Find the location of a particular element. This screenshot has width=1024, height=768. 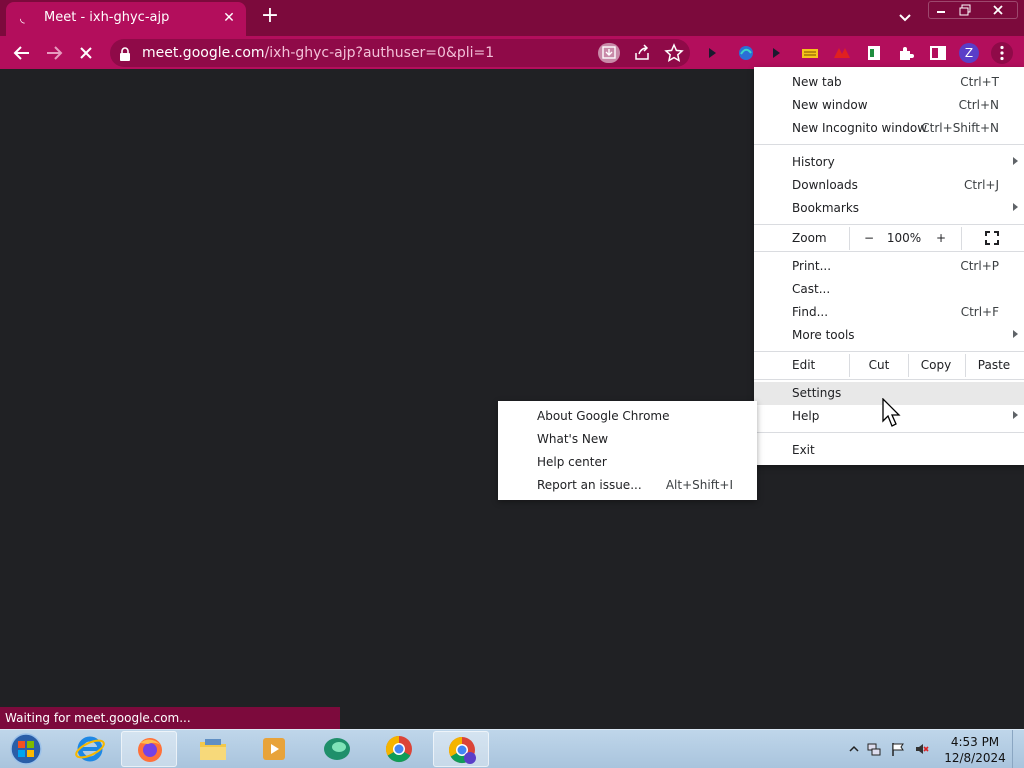

close-window-button is located at coordinates (997, 10).